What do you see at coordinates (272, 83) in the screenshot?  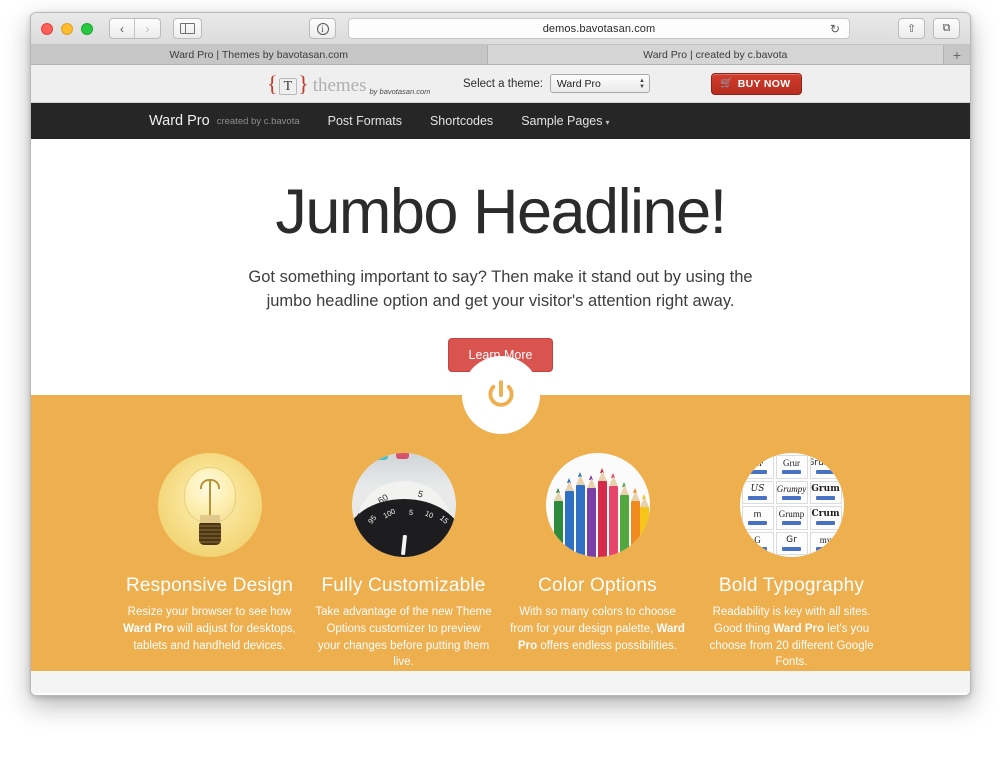 I see `logo-left-brace: {` at bounding box center [272, 83].